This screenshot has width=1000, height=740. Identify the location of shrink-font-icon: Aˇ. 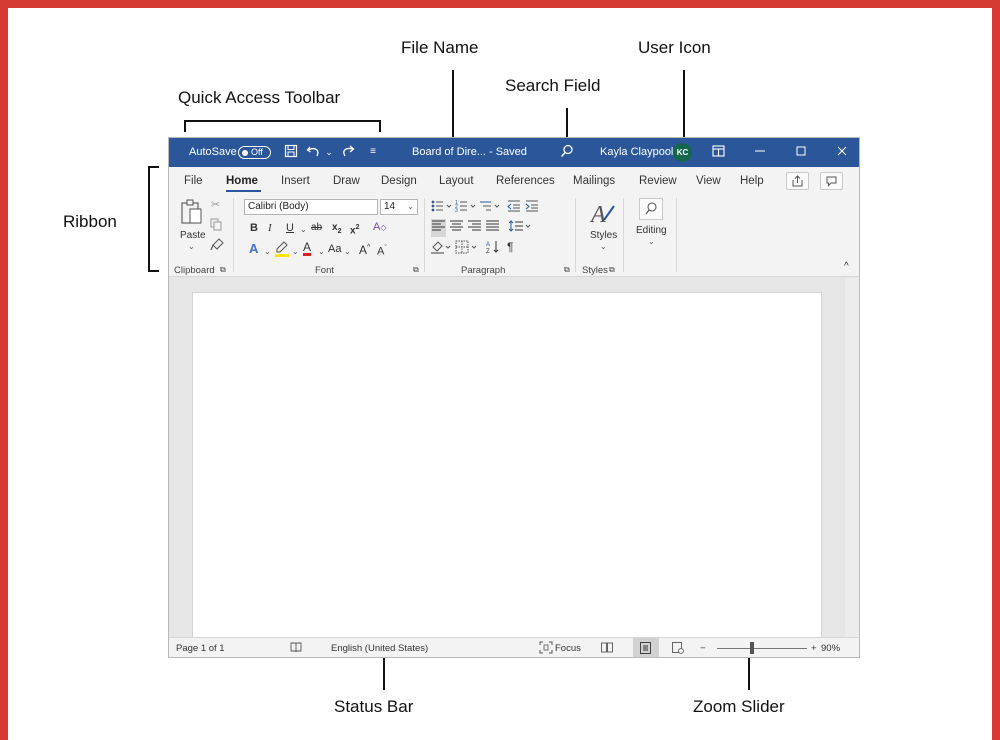
(382, 250).